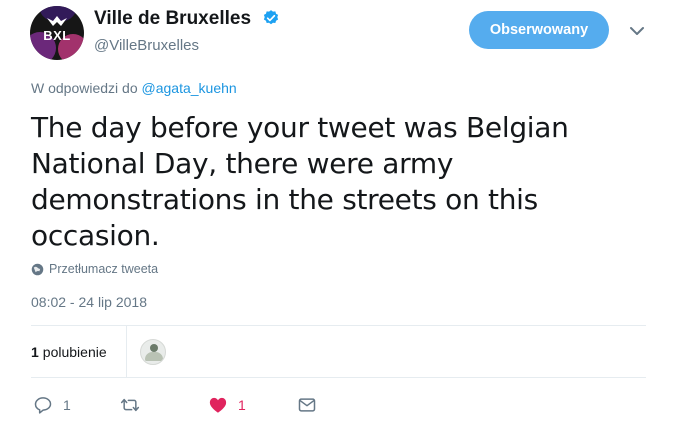  I want to click on handle: @VilleBruxelles, so click(146, 45).